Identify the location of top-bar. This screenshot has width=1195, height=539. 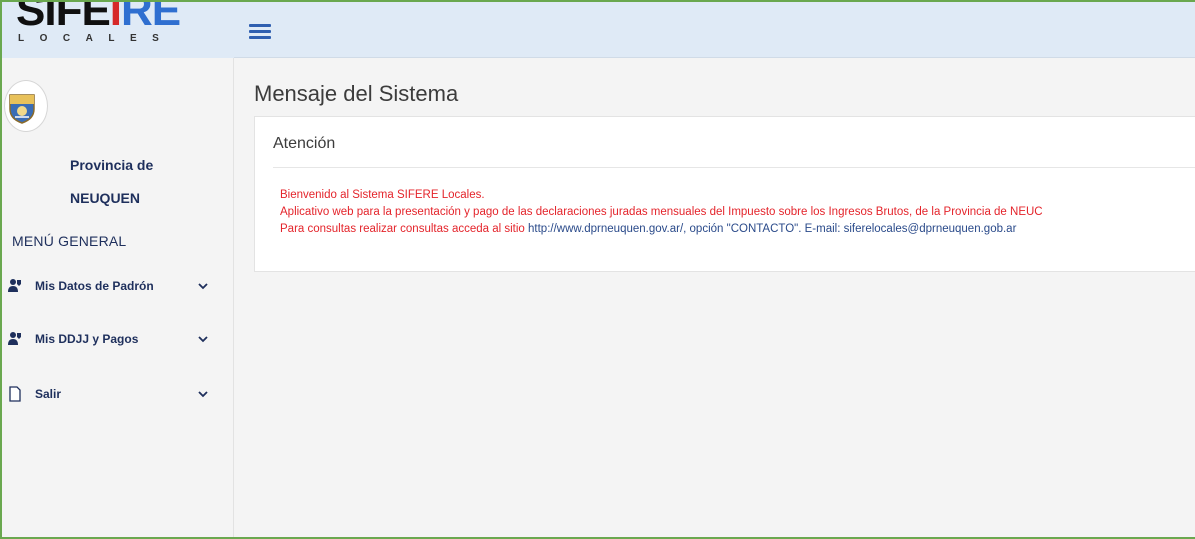
(714, 30).